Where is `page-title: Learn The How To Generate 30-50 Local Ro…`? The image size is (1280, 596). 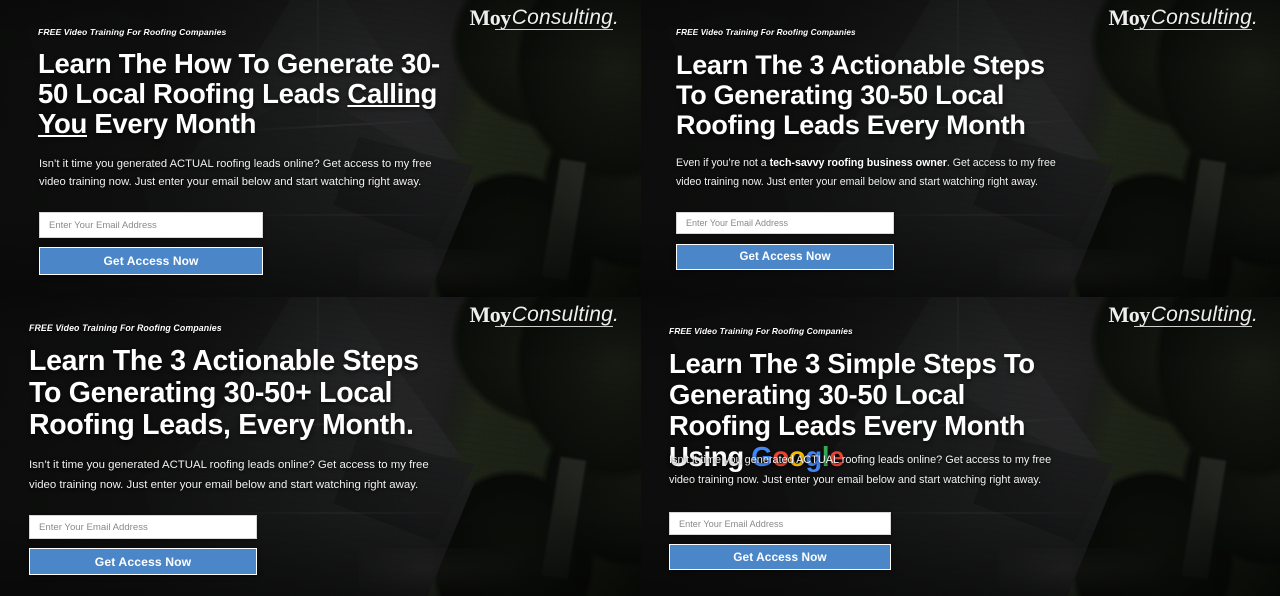 page-title: Learn The How To Generate 30-50 Local Ro… is located at coordinates (239, 93).